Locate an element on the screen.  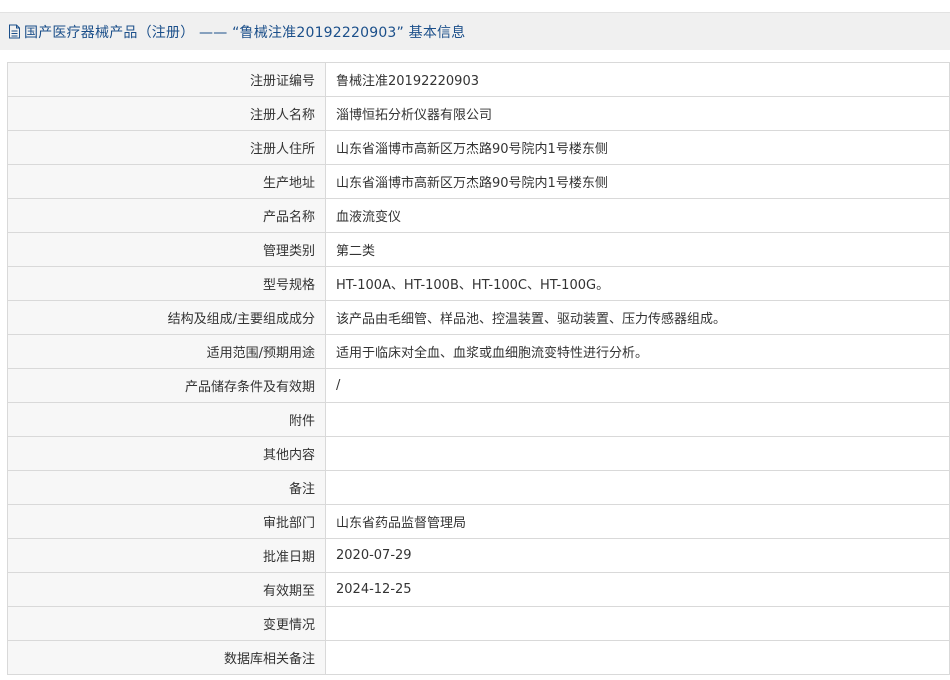
field-label: 数据库相关备注 is located at coordinates (166, 657).